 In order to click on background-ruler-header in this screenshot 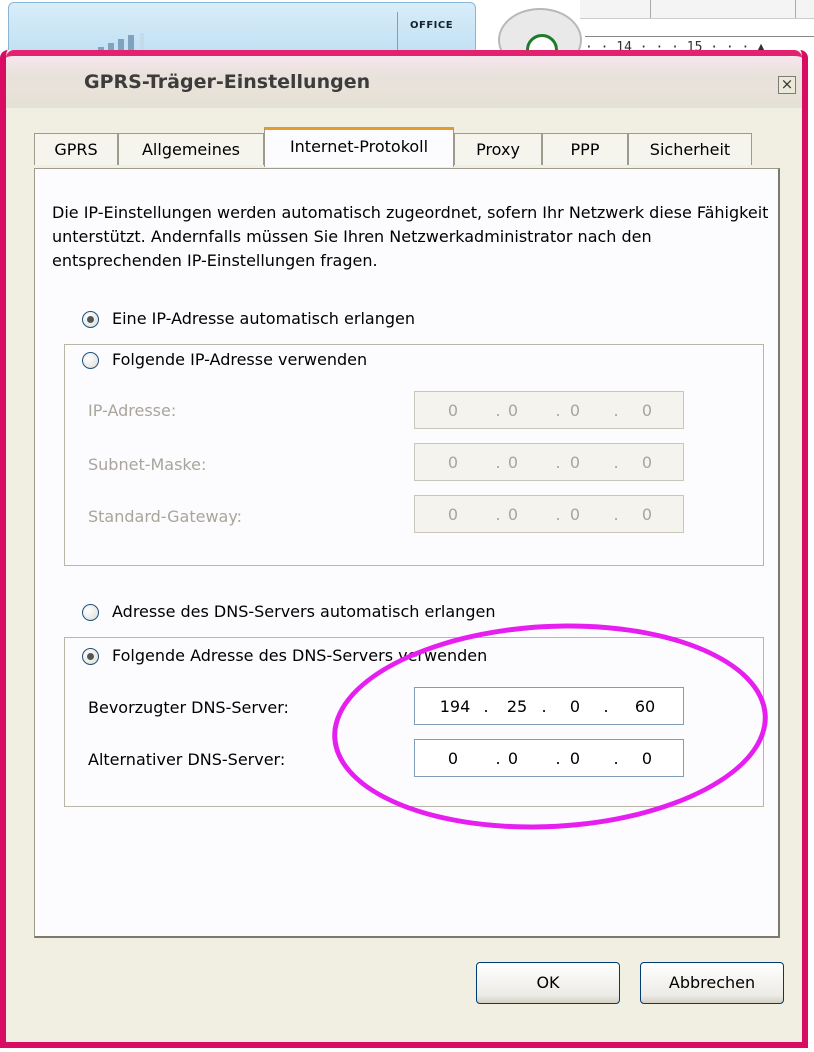, I will do `click(697, 9)`.